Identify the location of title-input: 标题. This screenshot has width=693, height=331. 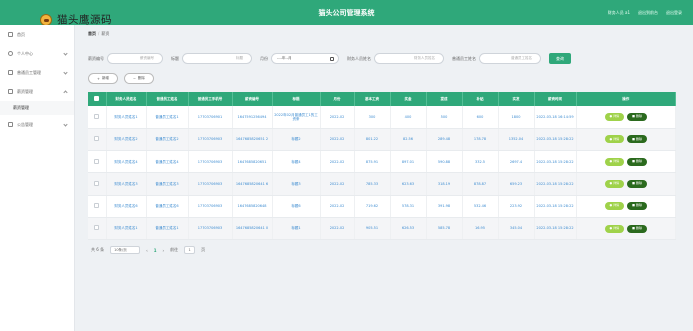
(217, 58).